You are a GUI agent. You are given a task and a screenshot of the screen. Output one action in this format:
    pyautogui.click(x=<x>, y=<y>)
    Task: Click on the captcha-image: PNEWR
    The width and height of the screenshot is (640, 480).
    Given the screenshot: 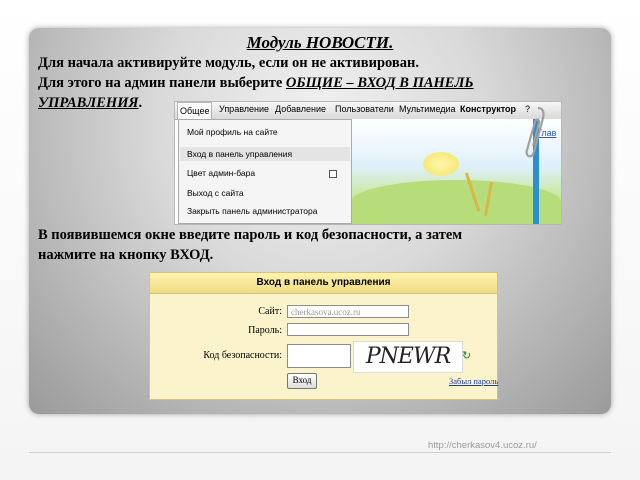 What is the action you would take?
    pyautogui.click(x=408, y=357)
    